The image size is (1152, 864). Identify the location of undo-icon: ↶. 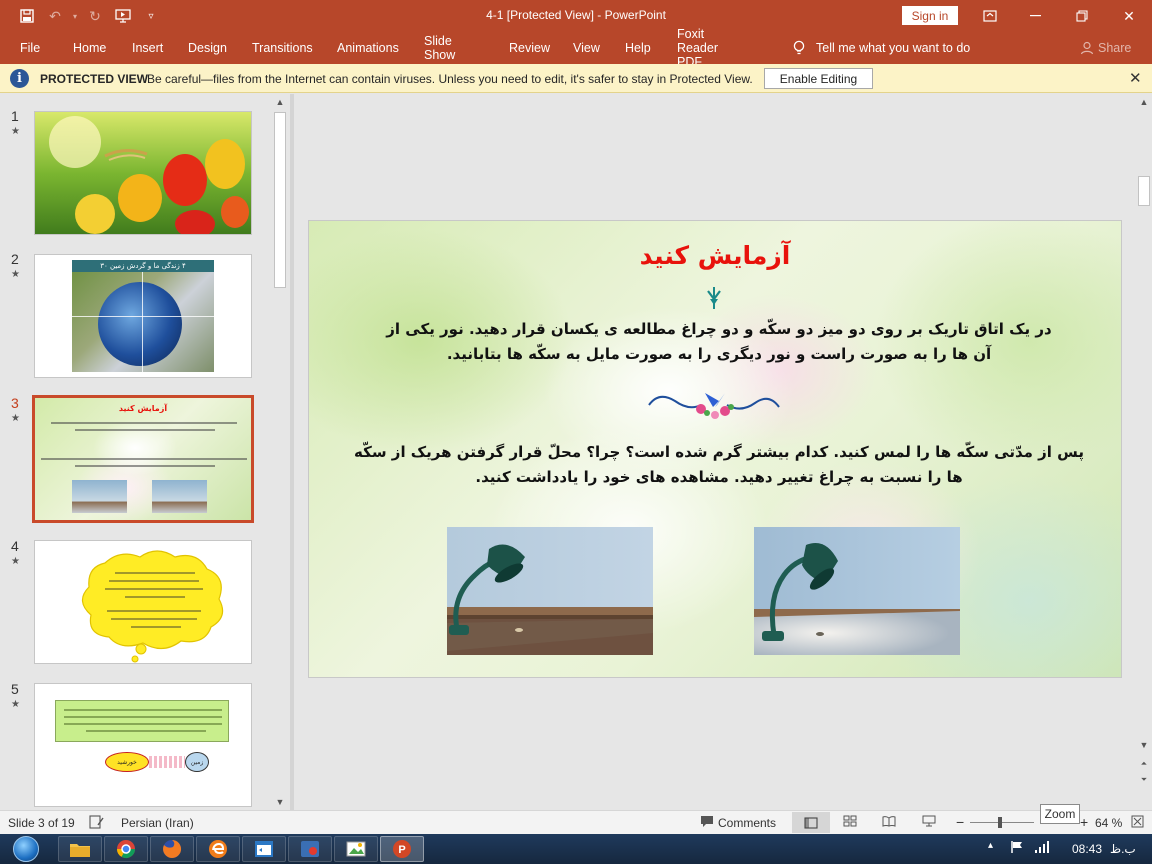
(55, 16).